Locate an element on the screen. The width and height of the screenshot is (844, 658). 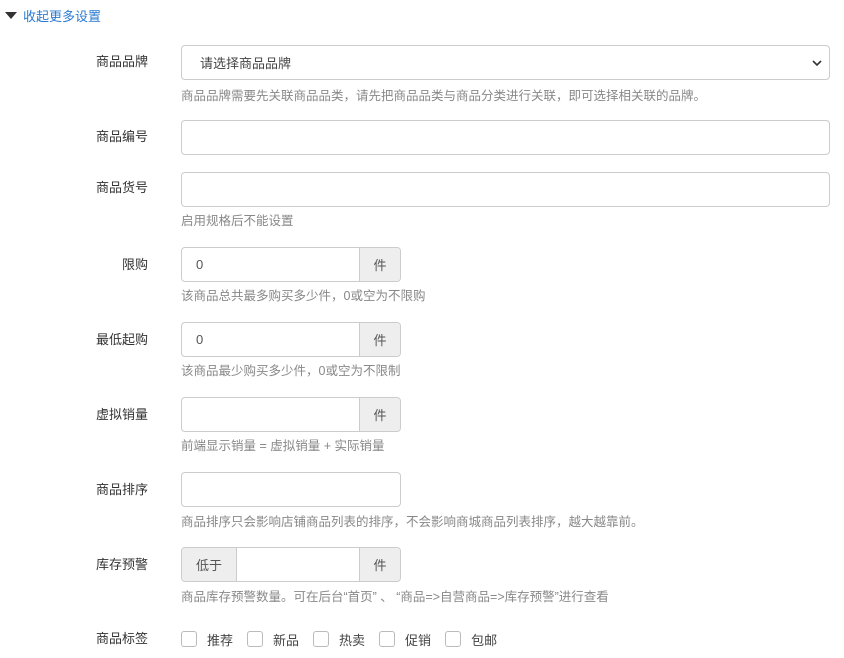
tags-label: 商品标签 is located at coordinates (121, 638).